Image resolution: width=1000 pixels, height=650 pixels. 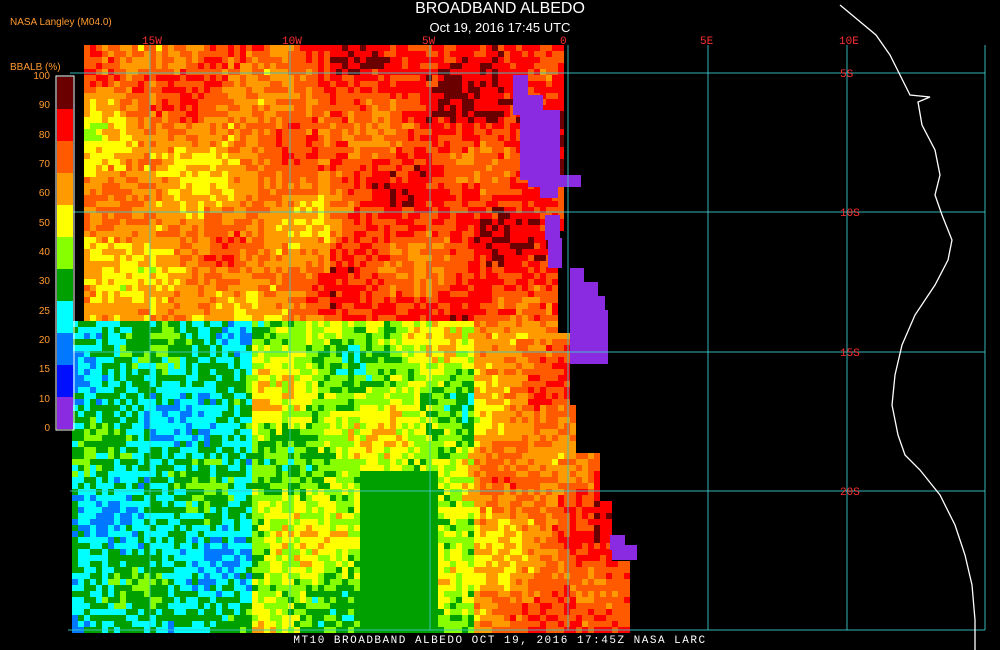 I want to click on colorbar-tick-label: 15, so click(x=44, y=370).